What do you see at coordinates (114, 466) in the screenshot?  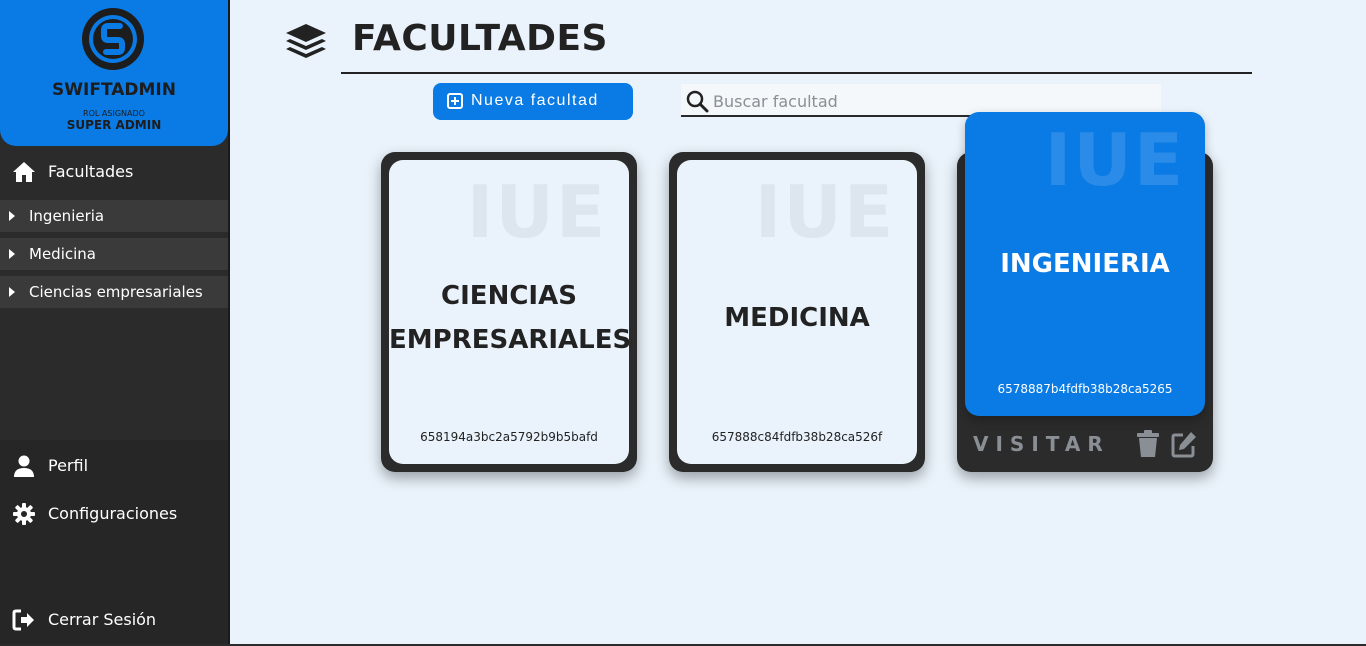 I see `sidebar-item-perfil: Perfil` at bounding box center [114, 466].